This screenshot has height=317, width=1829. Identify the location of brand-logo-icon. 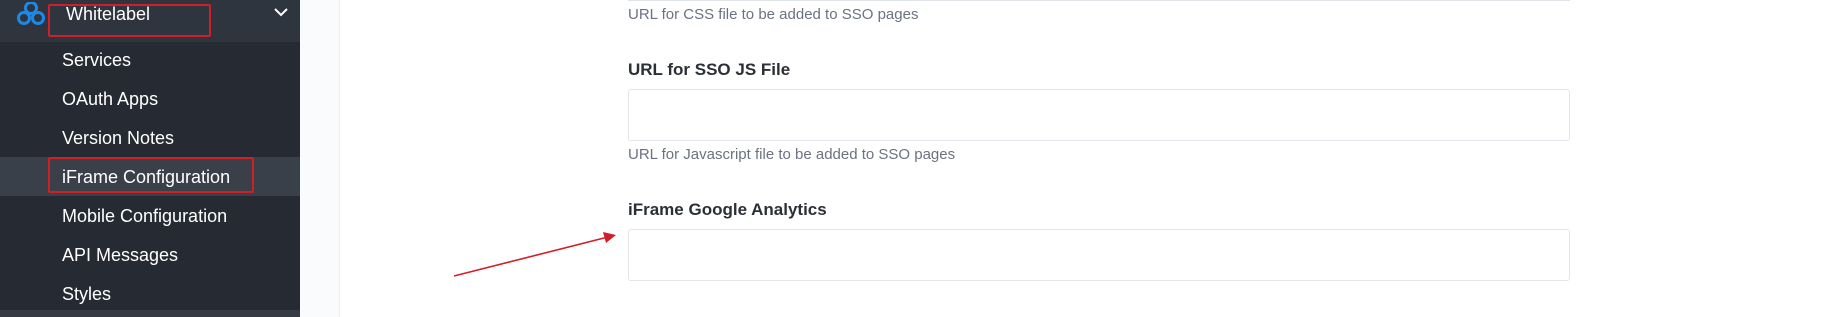
(31, 13).